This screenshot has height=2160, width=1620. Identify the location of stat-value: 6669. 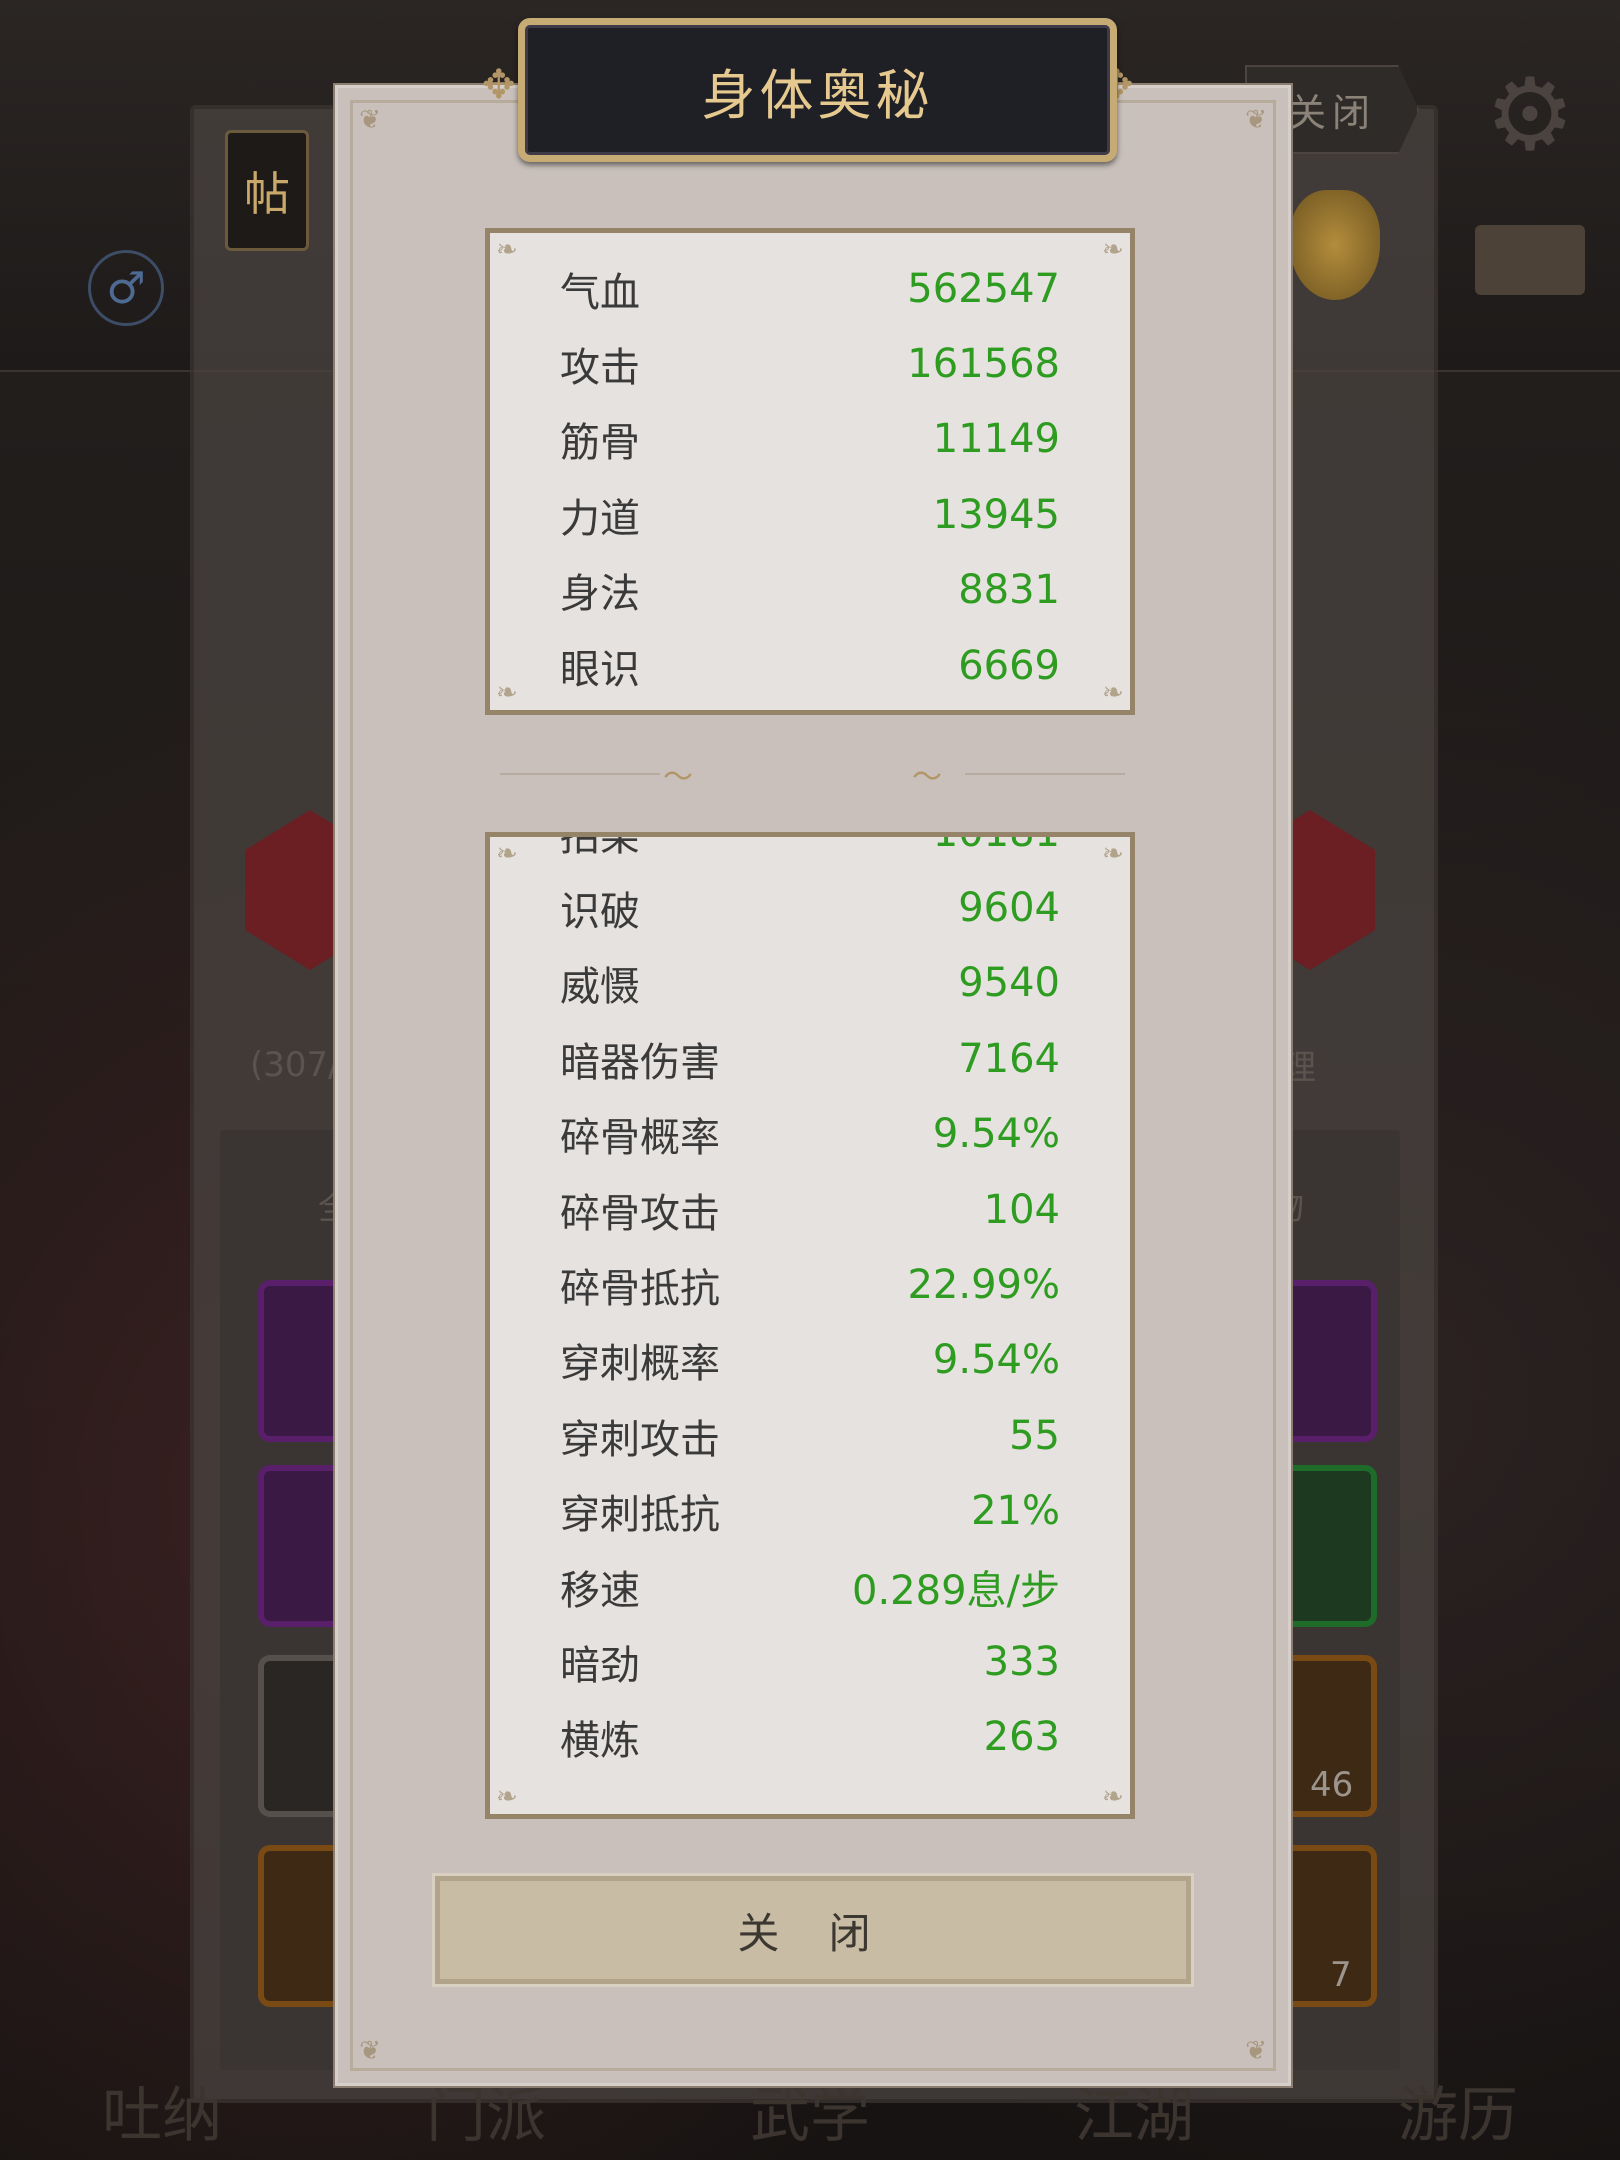
(1009, 665).